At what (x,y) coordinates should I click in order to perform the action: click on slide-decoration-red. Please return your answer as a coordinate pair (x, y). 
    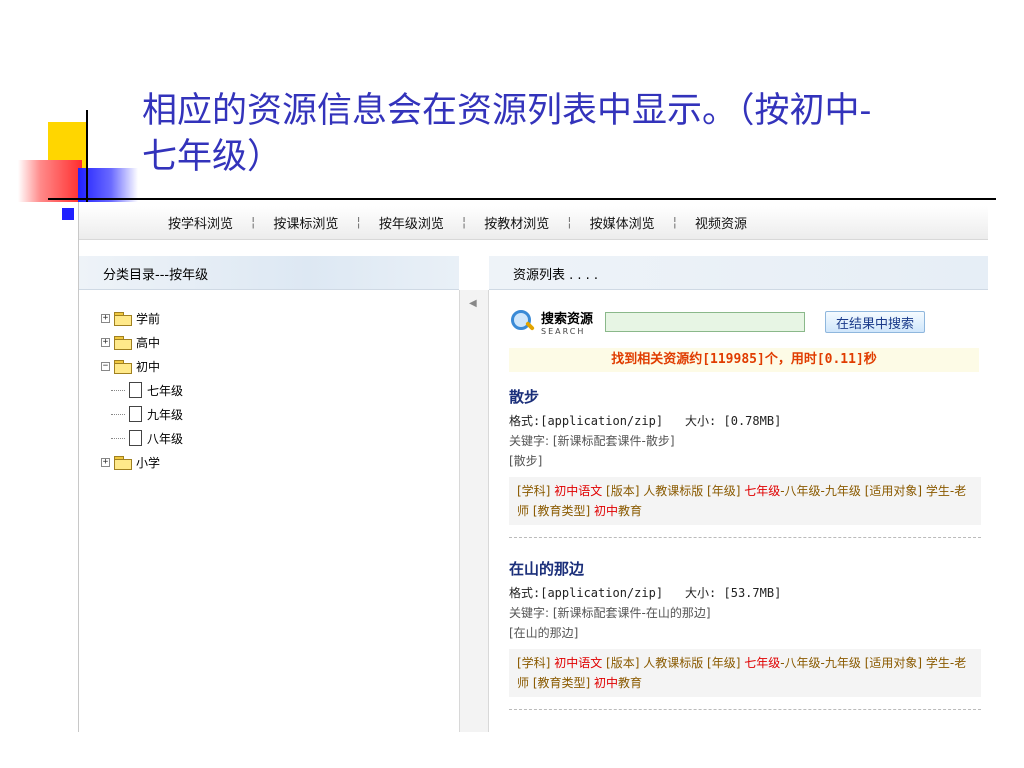
    Looking at the image, I should click on (50, 181).